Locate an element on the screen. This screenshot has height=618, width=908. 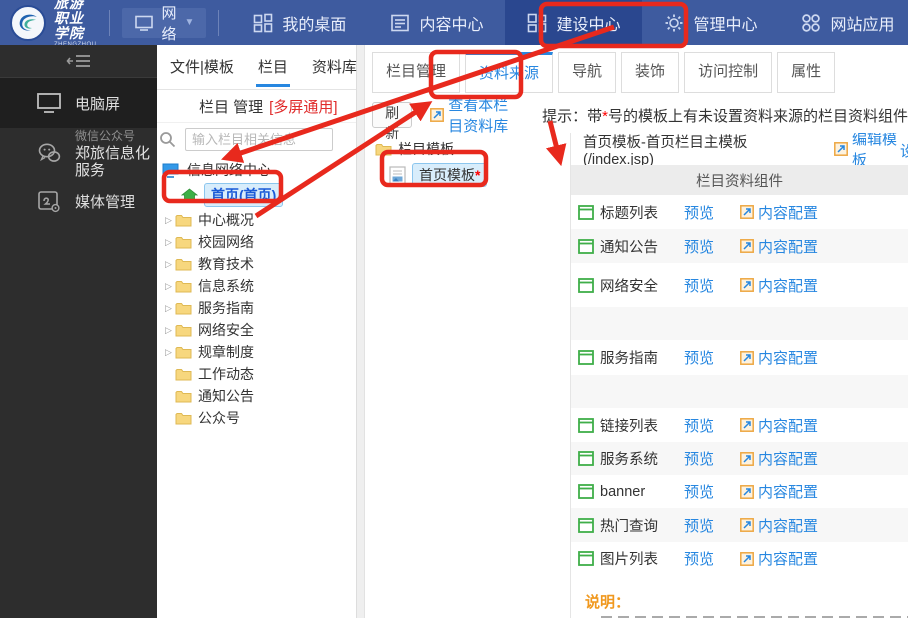
tab-files-templates: 文件|模板 is located at coordinates (202, 67).